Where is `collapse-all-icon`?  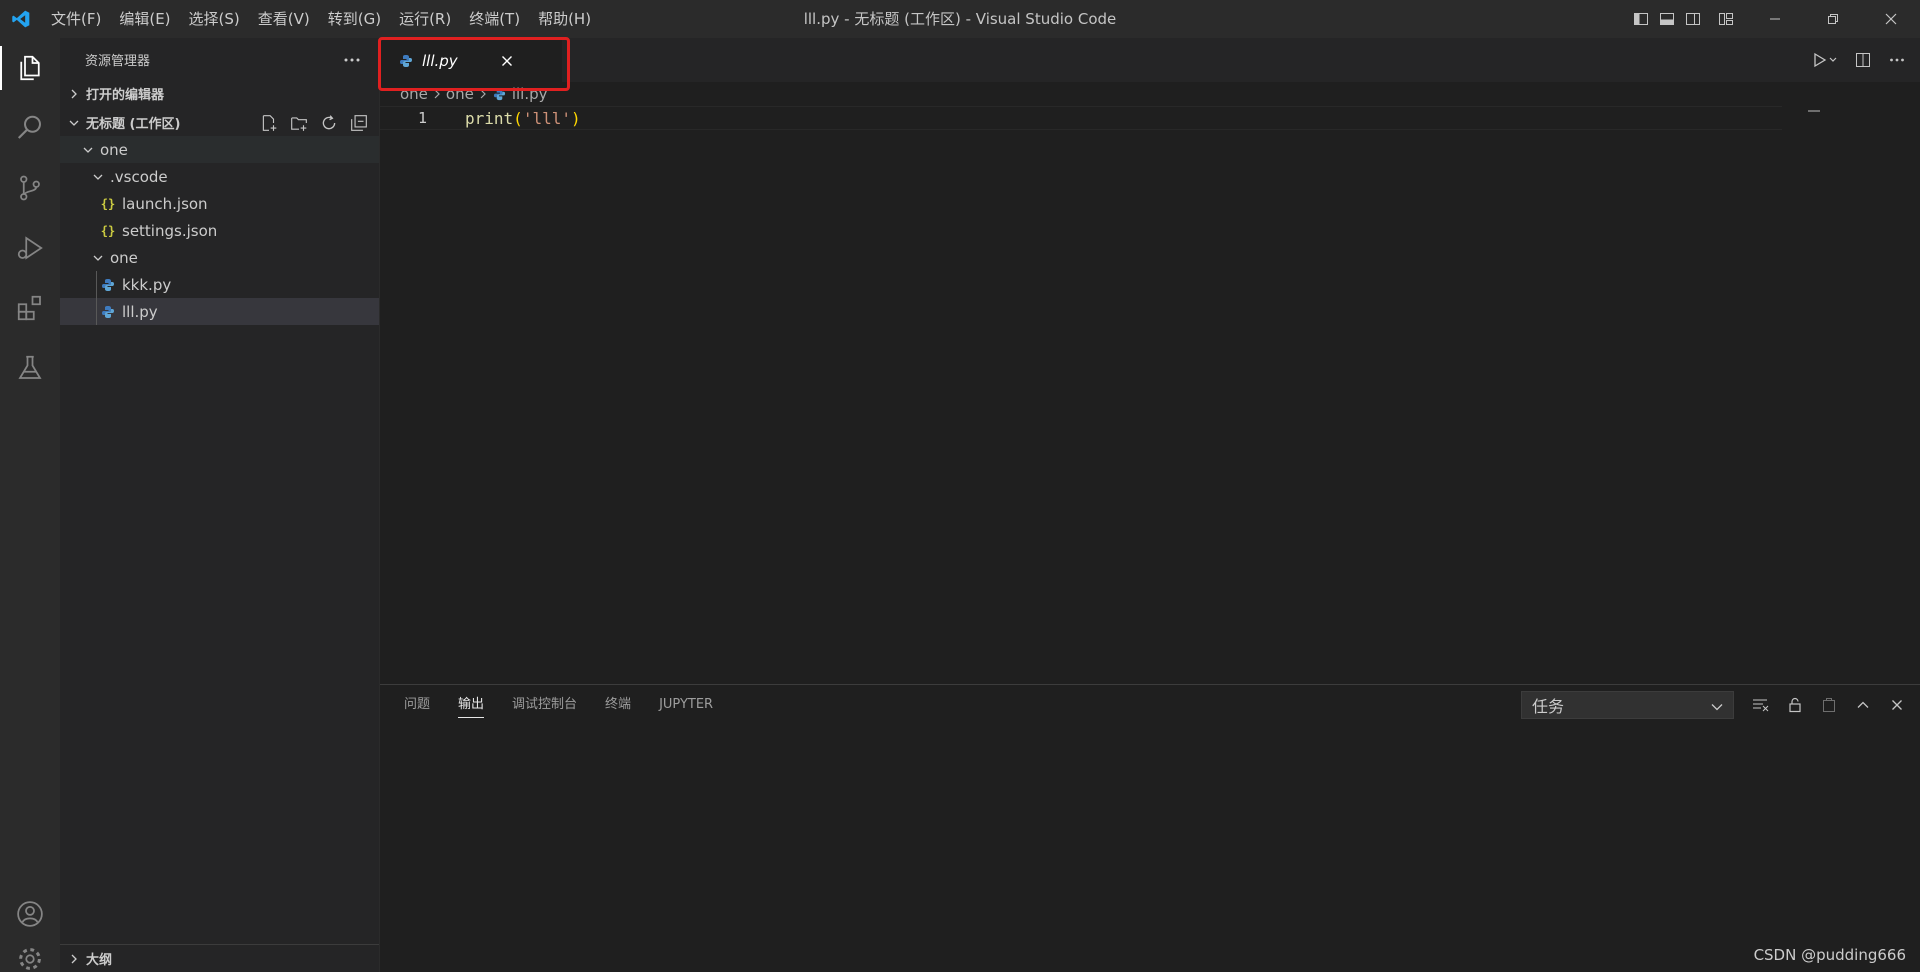
collapse-all-icon is located at coordinates (359, 123).